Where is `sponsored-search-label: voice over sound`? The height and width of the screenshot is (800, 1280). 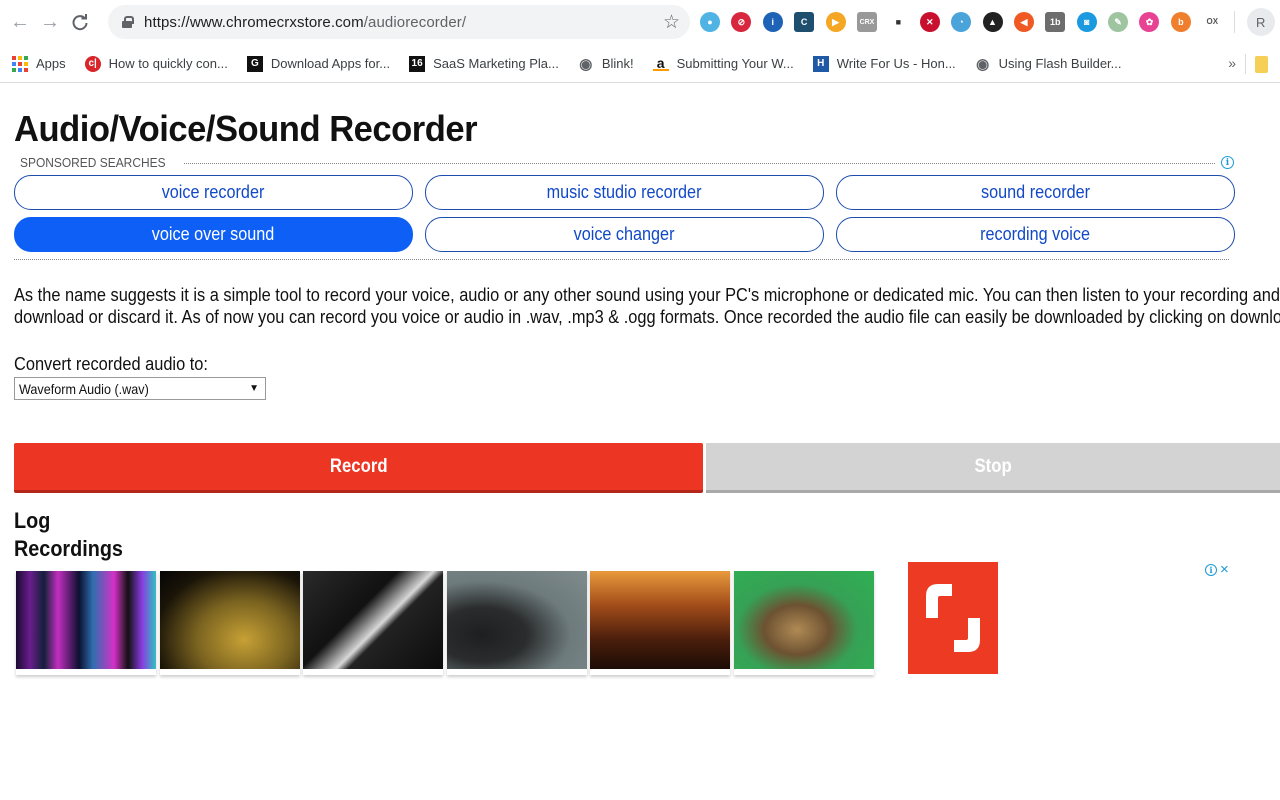 sponsored-search-label: voice over sound is located at coordinates (213, 234).